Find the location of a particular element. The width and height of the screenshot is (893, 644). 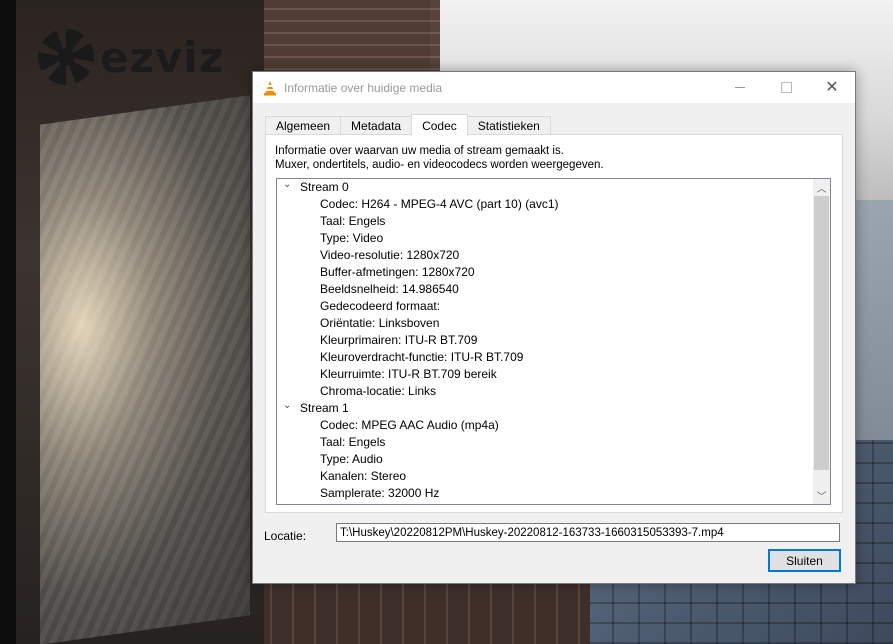

tab-metadata: Metadata is located at coordinates (376, 125).